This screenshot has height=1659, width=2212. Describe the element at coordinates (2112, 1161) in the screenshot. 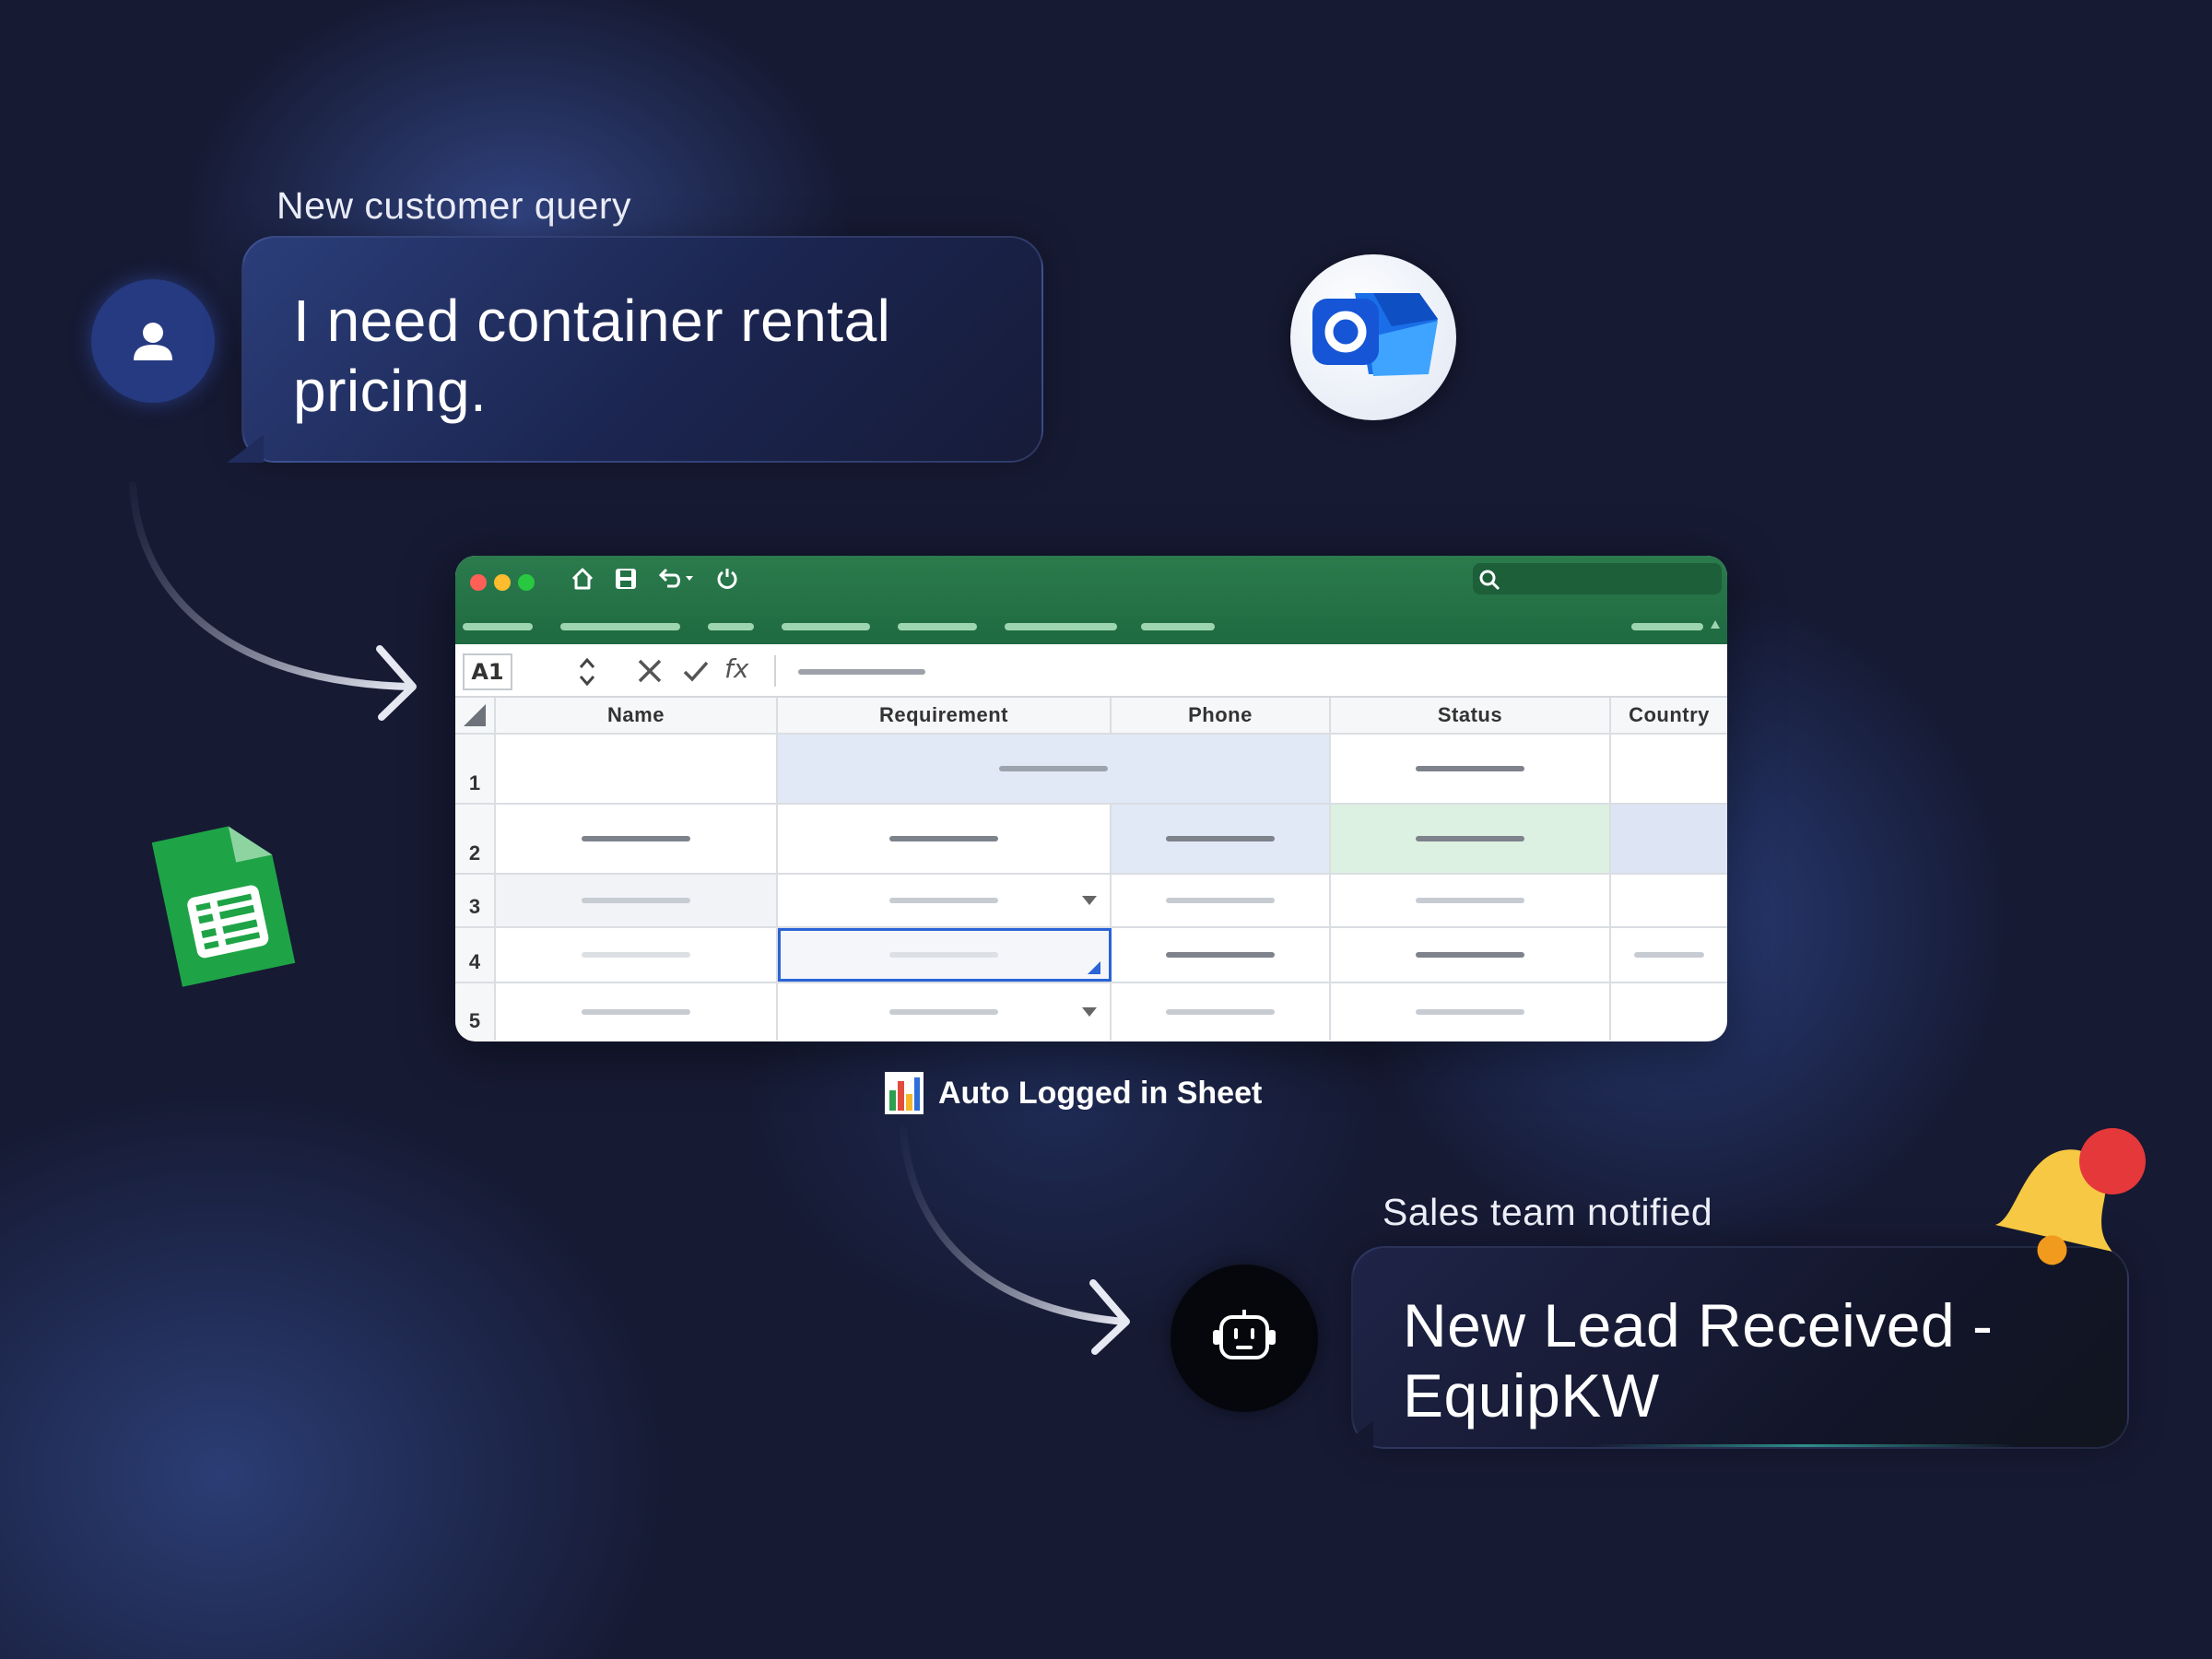

I see `notification-dot` at that location.